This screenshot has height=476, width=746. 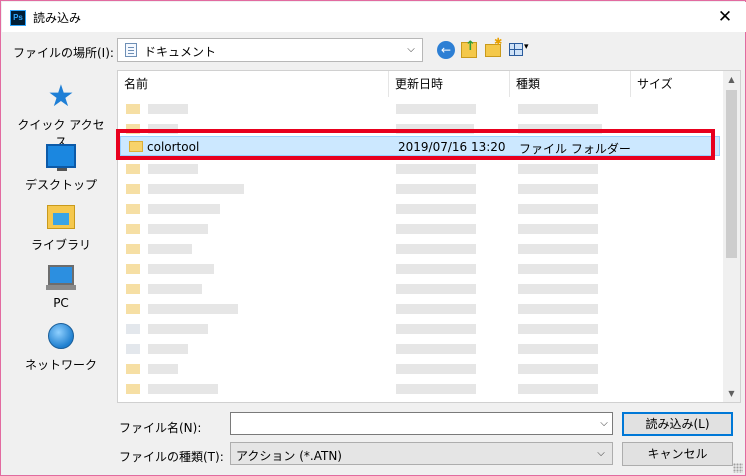 I want to click on filetype-value: アクション (*.ATN), so click(x=289, y=456).